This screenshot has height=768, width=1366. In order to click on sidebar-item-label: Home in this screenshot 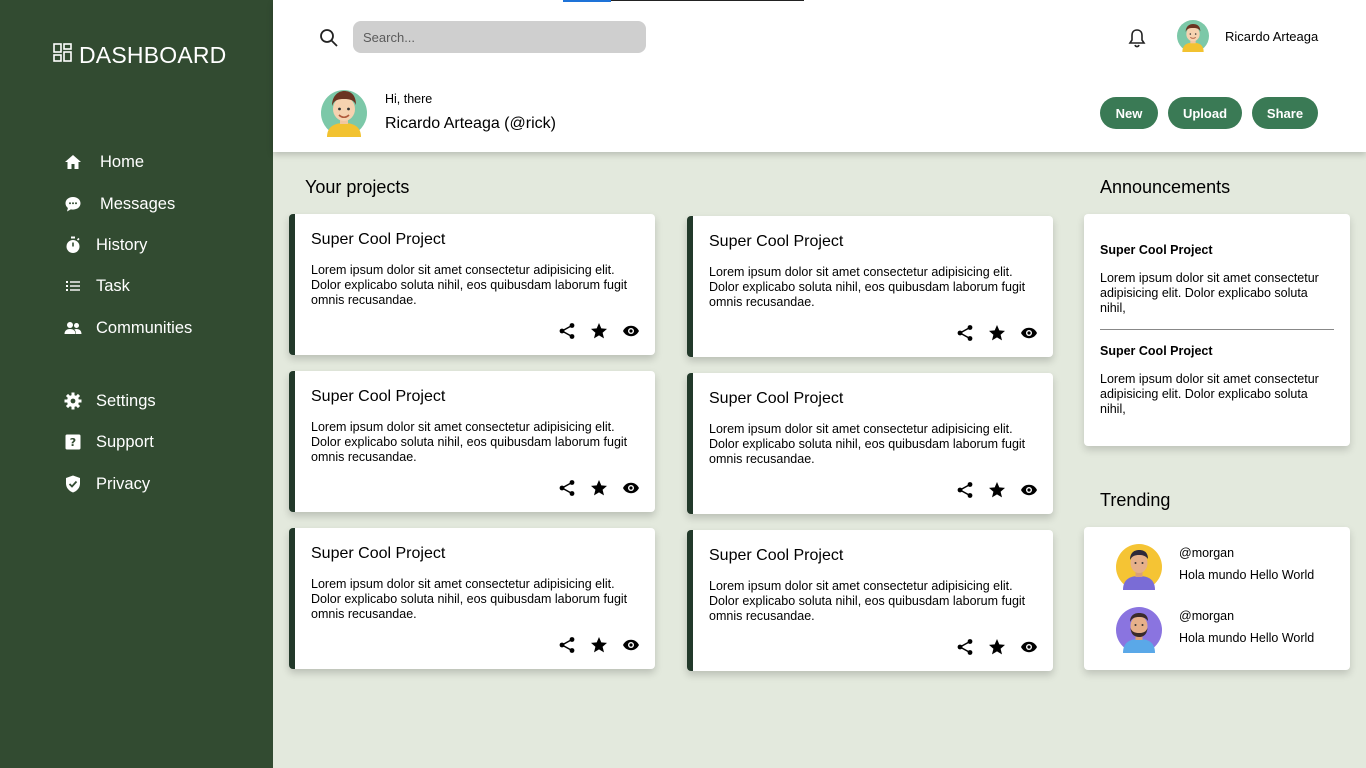, I will do `click(122, 161)`.